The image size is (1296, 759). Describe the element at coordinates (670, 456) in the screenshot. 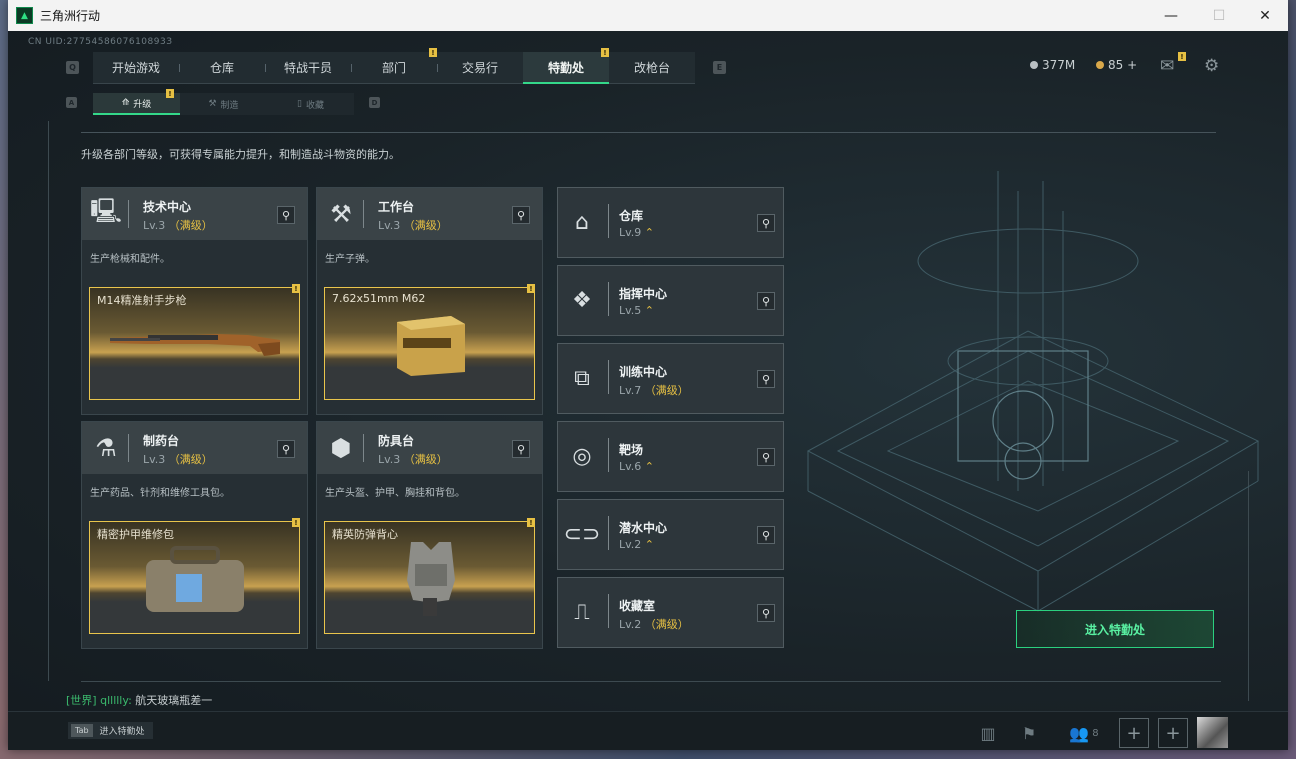

I see `facility-shooting-range: ◎ 靶场 Lv.6 ⌃ ⚲` at that location.